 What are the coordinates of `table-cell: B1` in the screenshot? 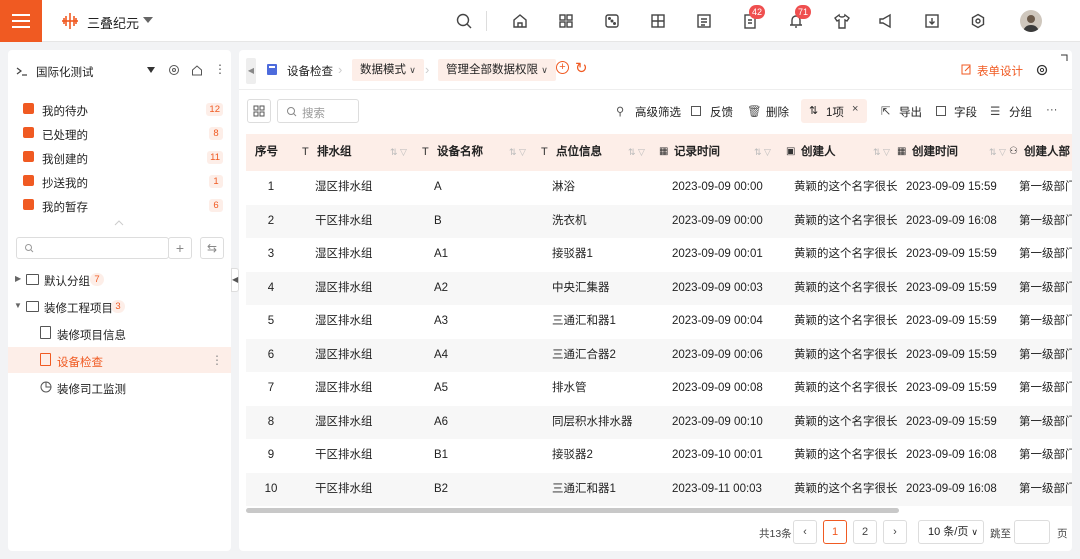 It's located at (441, 455).